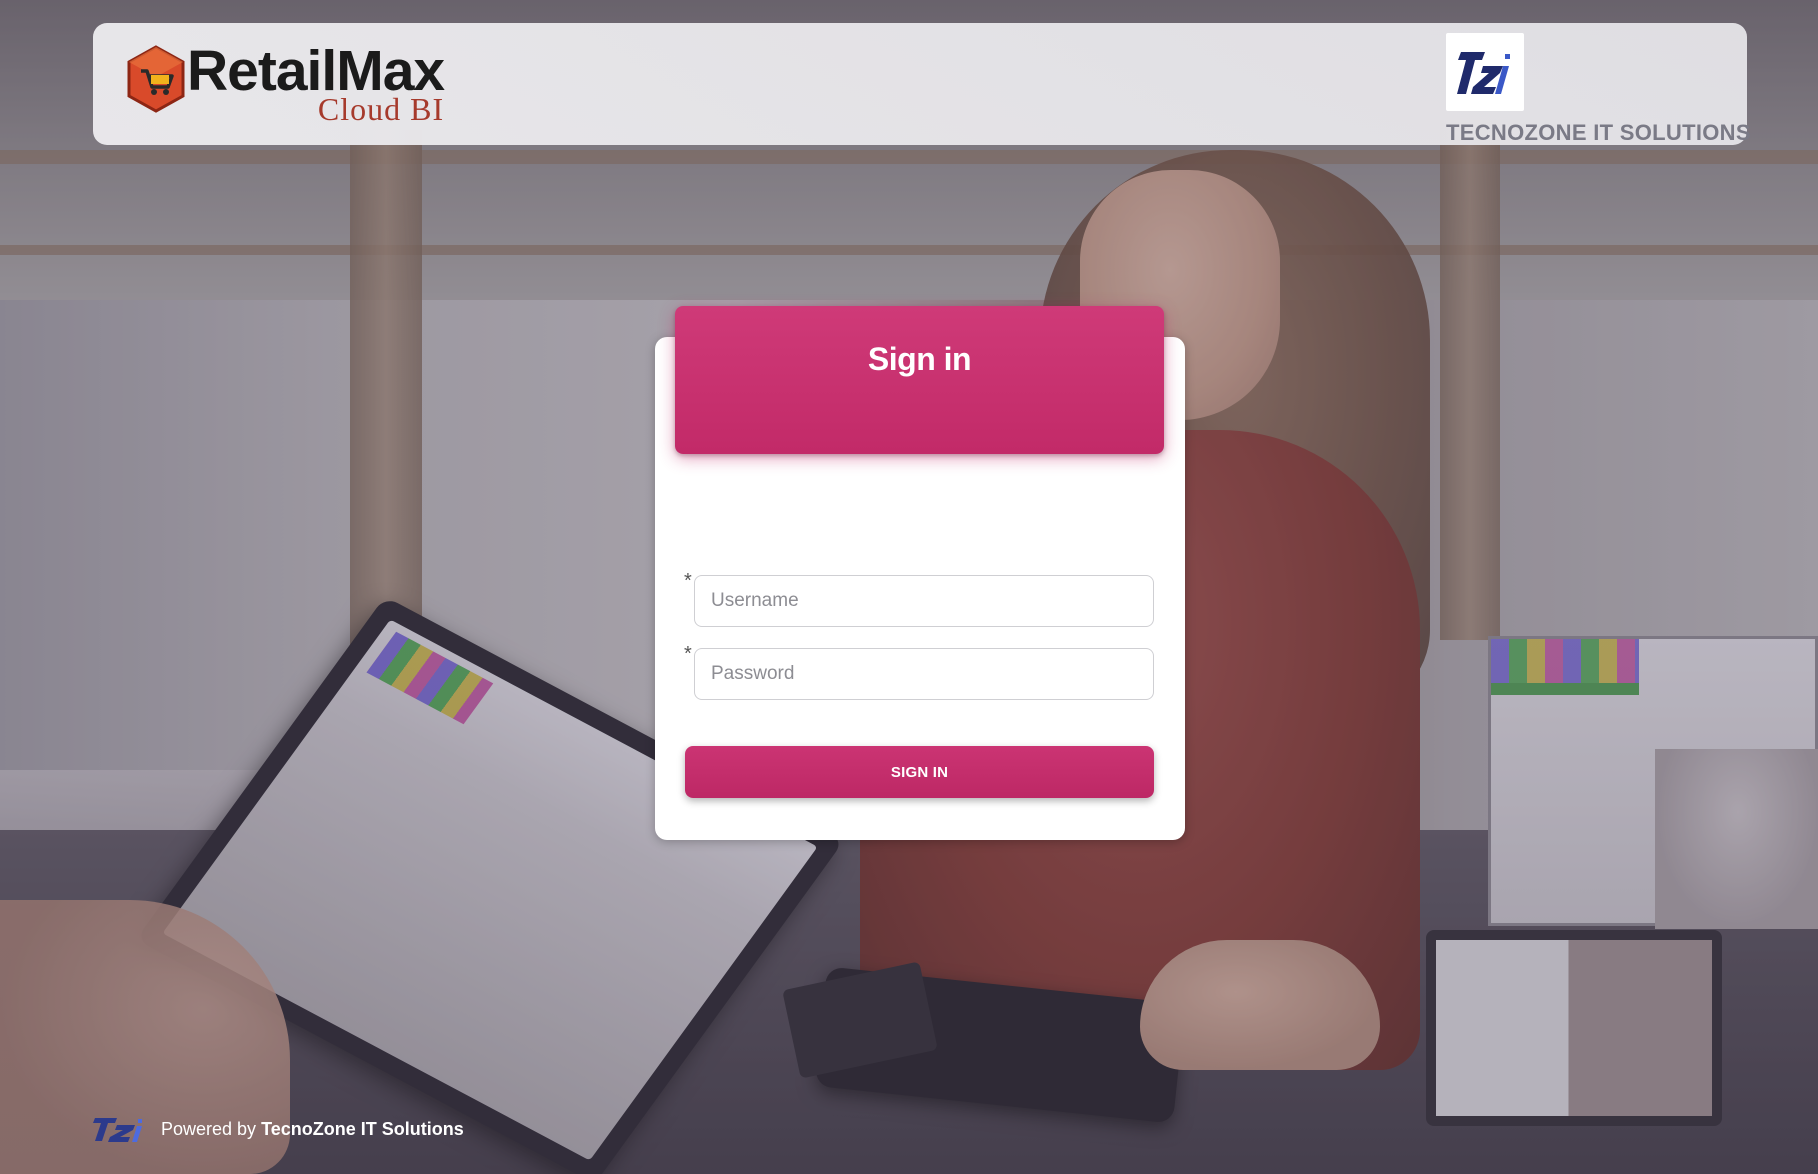 Image resolution: width=1818 pixels, height=1174 pixels. What do you see at coordinates (362, 1128) in the screenshot?
I see `powered-by-company: TecnoZone IT Solutions` at bounding box center [362, 1128].